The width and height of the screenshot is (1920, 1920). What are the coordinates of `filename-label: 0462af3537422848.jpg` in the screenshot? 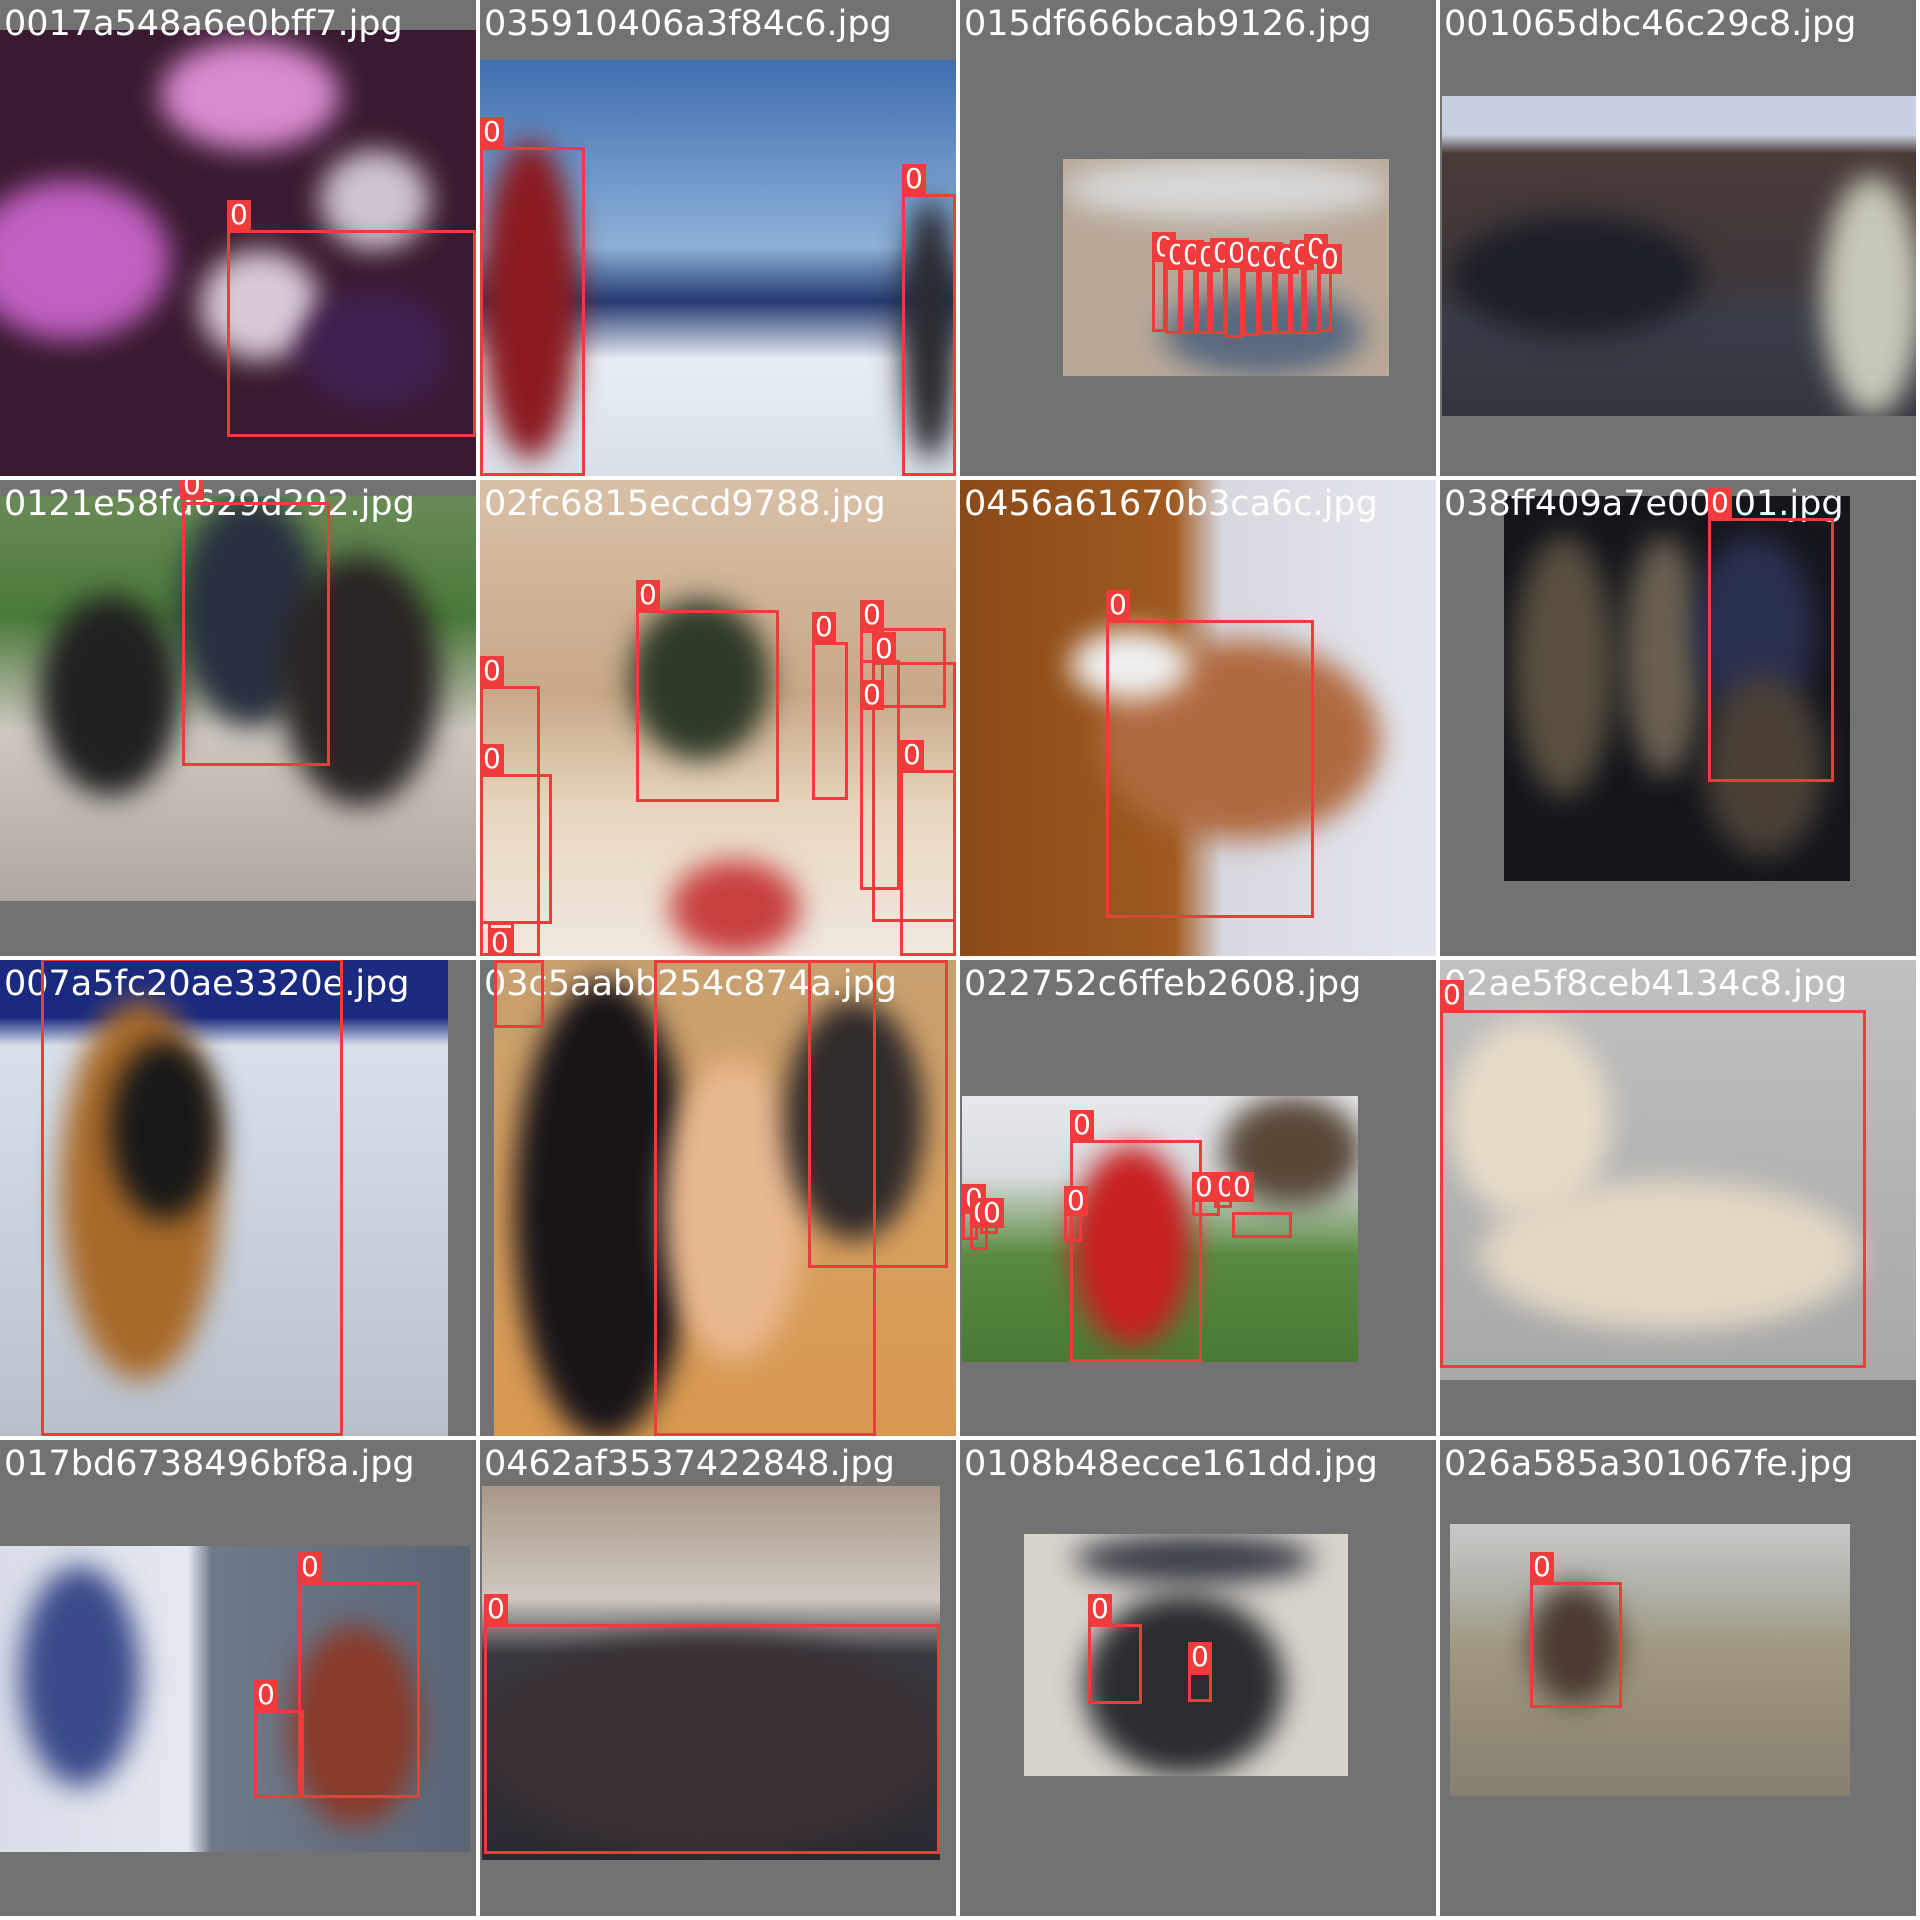 It's located at (689, 1464).